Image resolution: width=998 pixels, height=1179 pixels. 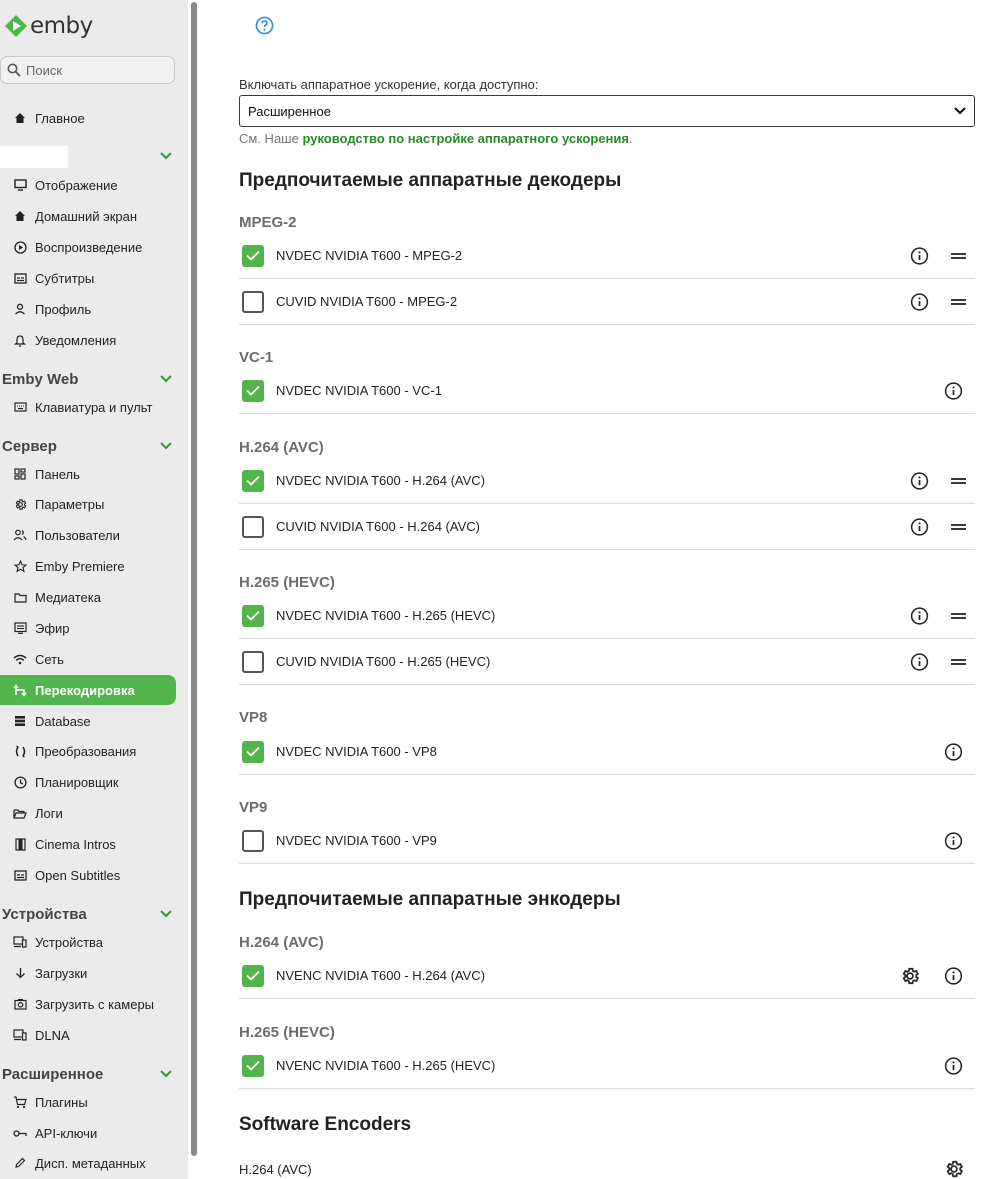 What do you see at coordinates (166, 446) in the screenshot?
I see `chevron-down-icon` at bounding box center [166, 446].